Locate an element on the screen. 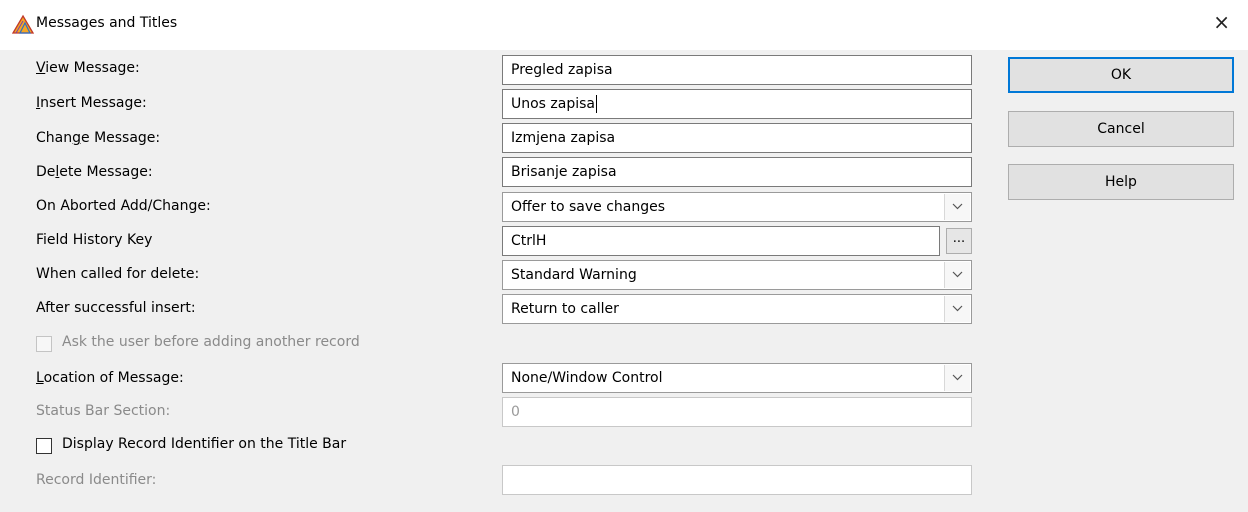  delete-message-input: Brisanje zapisa is located at coordinates (737, 172).